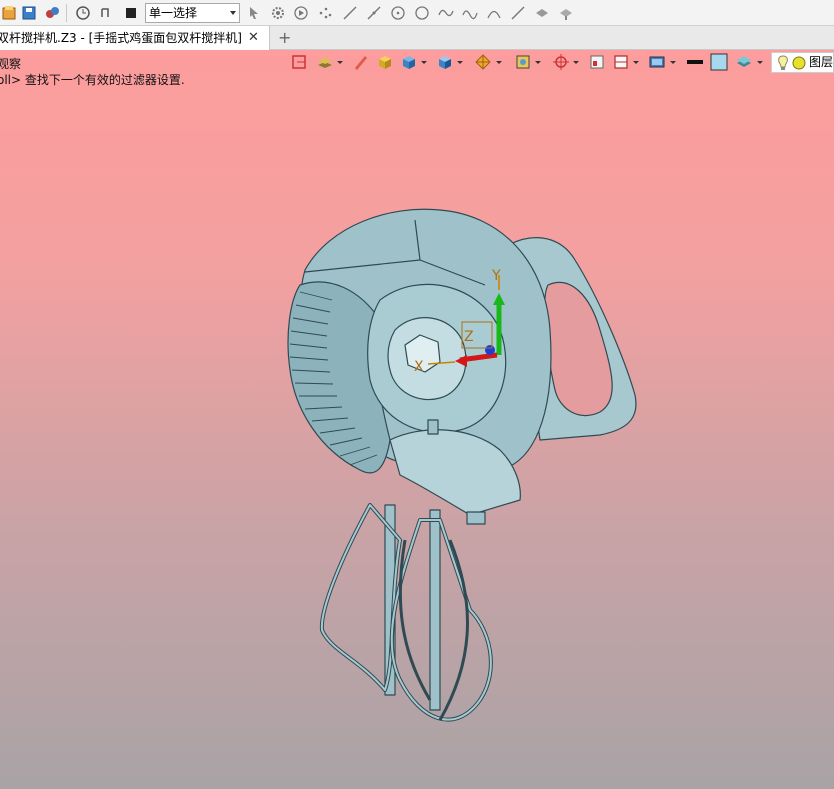 This screenshot has width=834, height=789. What do you see at coordinates (470, 13) in the screenshot?
I see `wave-icon` at bounding box center [470, 13].